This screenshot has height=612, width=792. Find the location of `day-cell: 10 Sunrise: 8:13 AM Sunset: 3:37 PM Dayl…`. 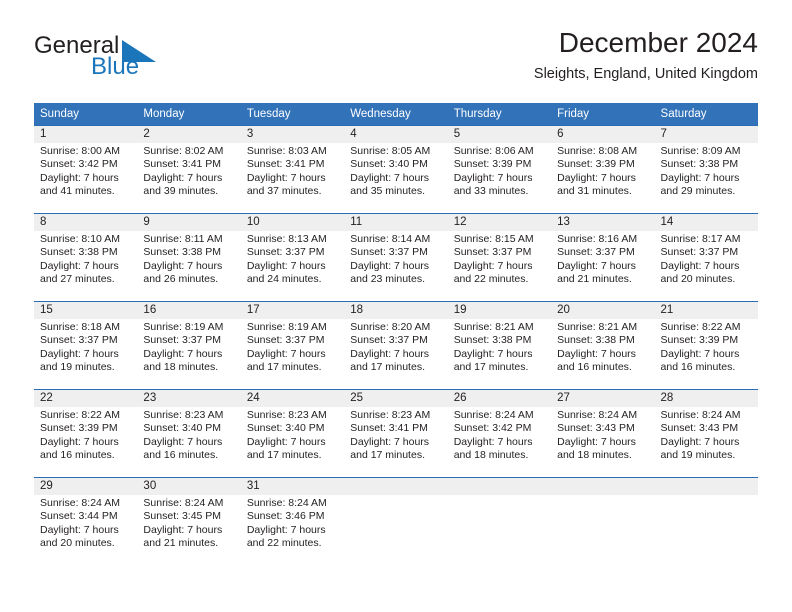

day-cell: 10 Sunrise: 8:13 AM Sunset: 3:37 PM Dayl… is located at coordinates (292, 257).